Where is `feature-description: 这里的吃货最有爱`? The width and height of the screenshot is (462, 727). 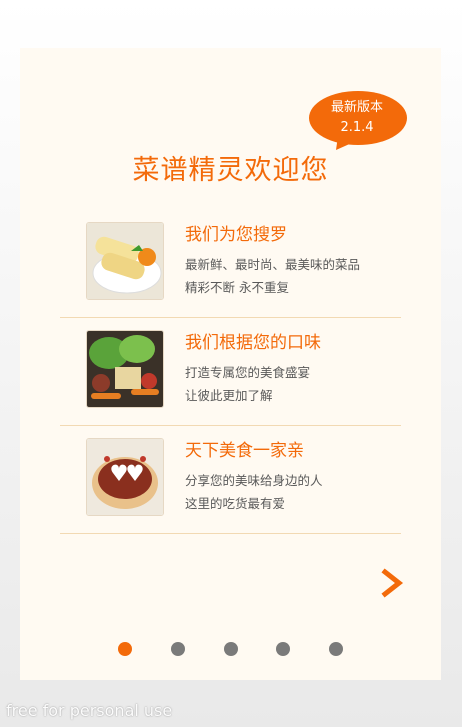
feature-description: 这里的吃货最有爱 is located at coordinates (235, 503).